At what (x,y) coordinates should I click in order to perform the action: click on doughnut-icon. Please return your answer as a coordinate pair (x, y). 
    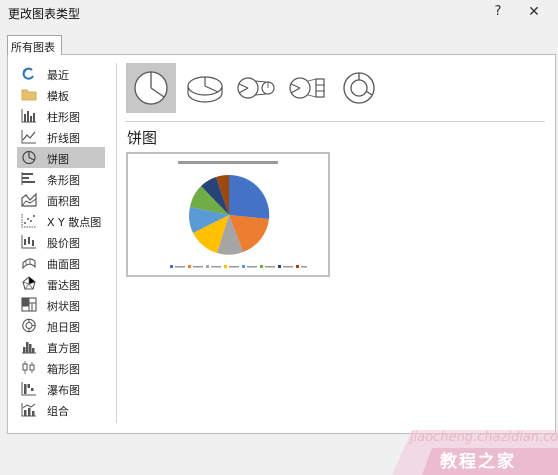
    Looking at the image, I should click on (359, 88).